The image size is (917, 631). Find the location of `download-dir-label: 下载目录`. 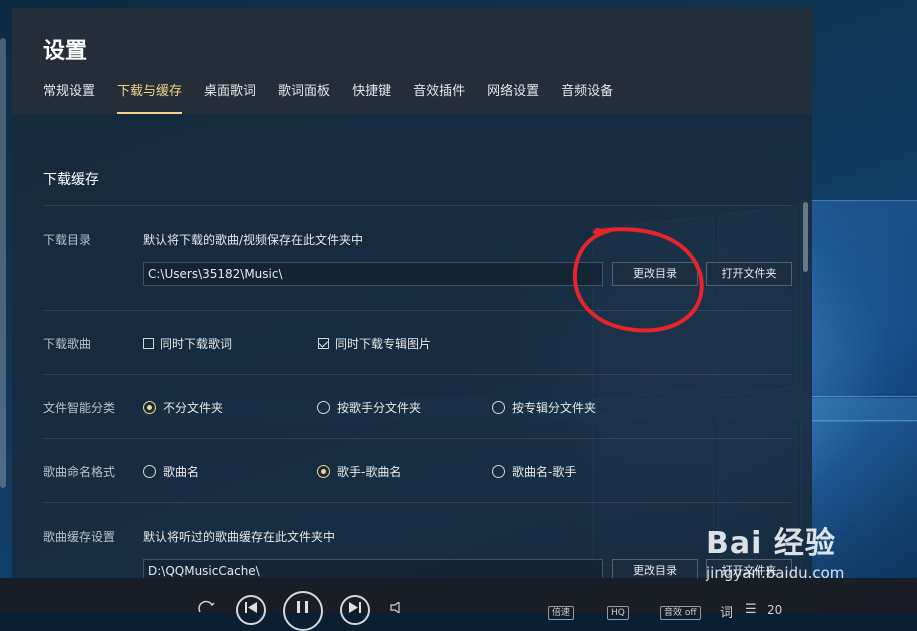

download-dir-label: 下载目录 is located at coordinates (67, 240).